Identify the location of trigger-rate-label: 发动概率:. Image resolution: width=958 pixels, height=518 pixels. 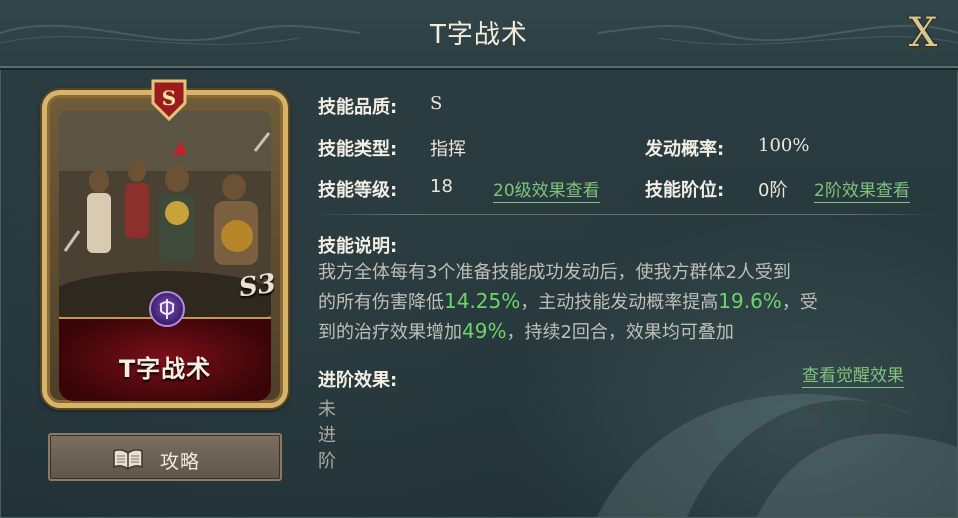
(685, 149).